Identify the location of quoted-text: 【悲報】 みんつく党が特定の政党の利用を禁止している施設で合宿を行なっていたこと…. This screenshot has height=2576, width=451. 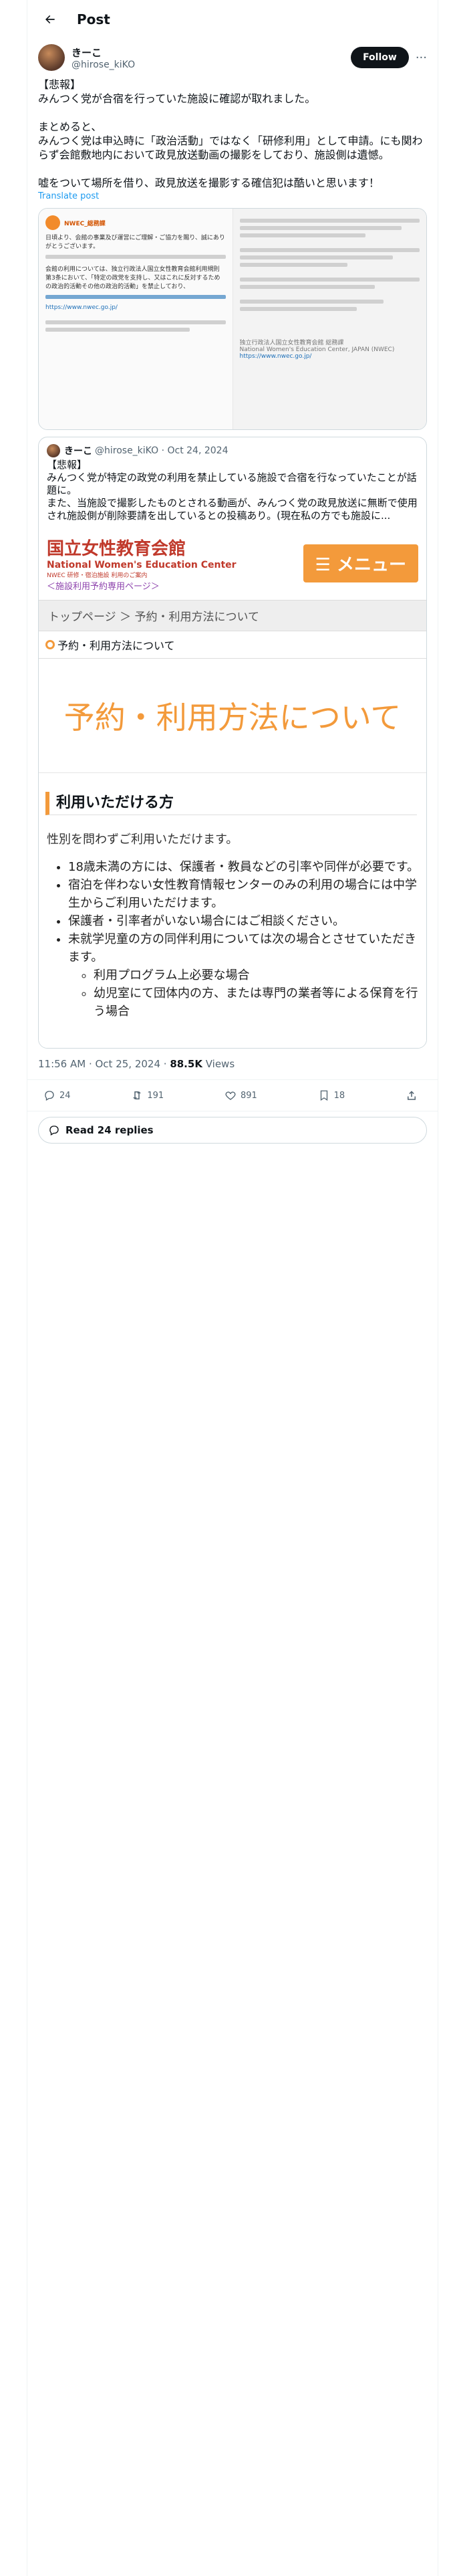
(232, 491).